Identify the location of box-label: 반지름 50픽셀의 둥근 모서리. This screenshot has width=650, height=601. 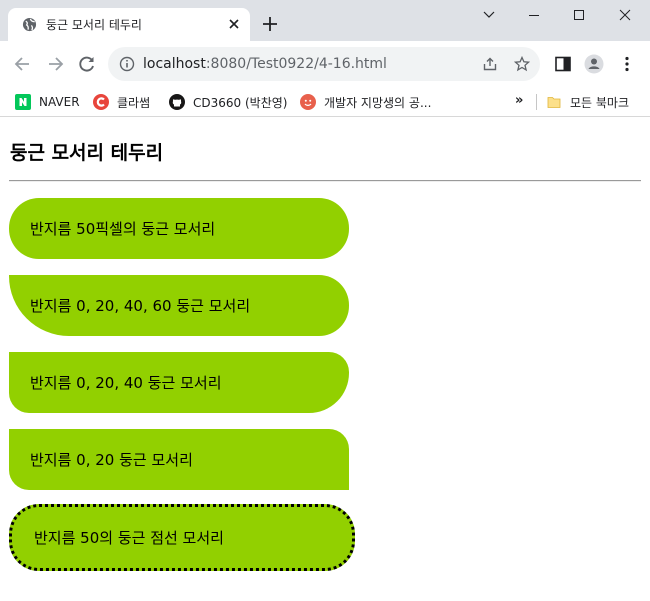
(123, 229).